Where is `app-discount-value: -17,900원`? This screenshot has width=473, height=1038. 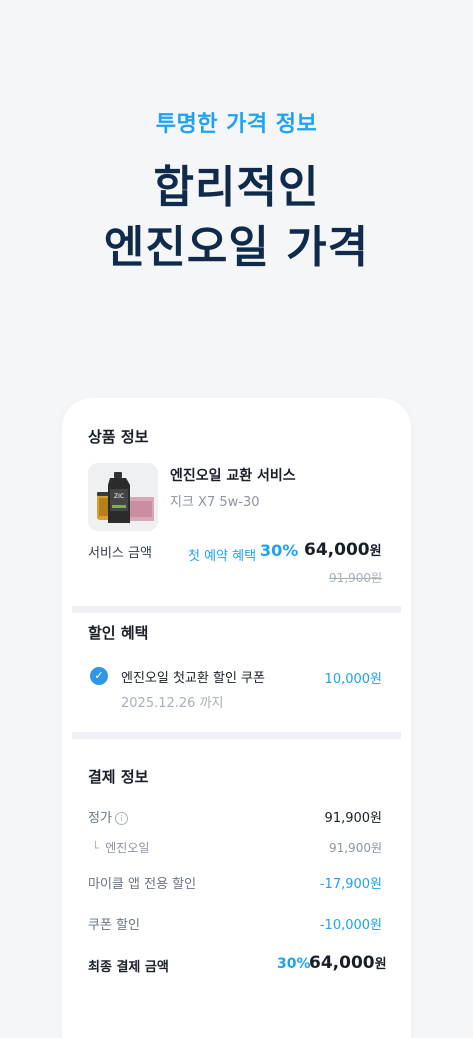
app-discount-value: -17,900원 is located at coordinates (350, 884).